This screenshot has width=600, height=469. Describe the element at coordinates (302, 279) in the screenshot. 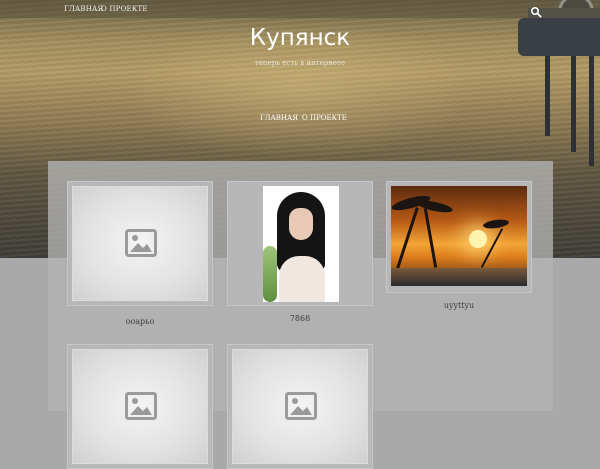

I see `shoulders-shape` at that location.